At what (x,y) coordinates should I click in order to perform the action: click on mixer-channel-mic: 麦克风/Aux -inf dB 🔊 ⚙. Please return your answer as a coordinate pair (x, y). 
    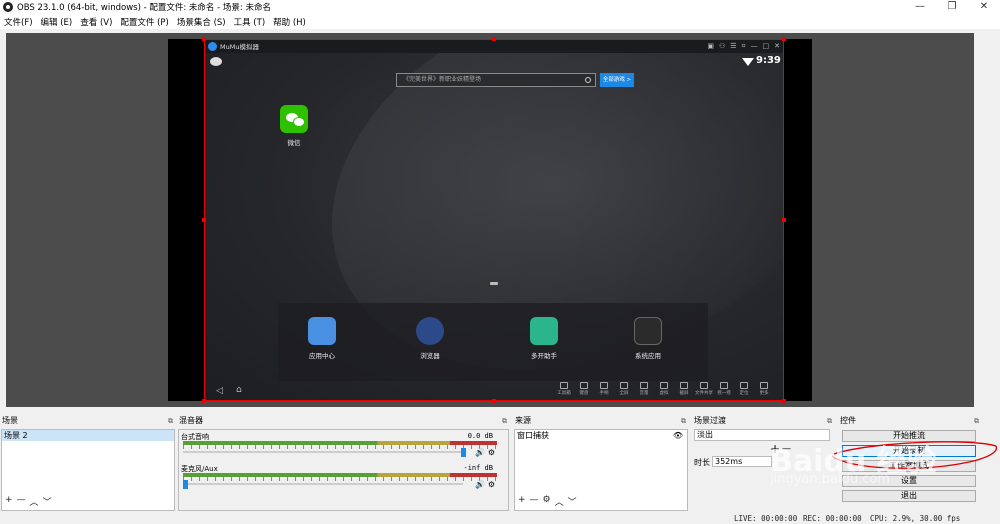
    Looking at the image, I should click on (341, 476).